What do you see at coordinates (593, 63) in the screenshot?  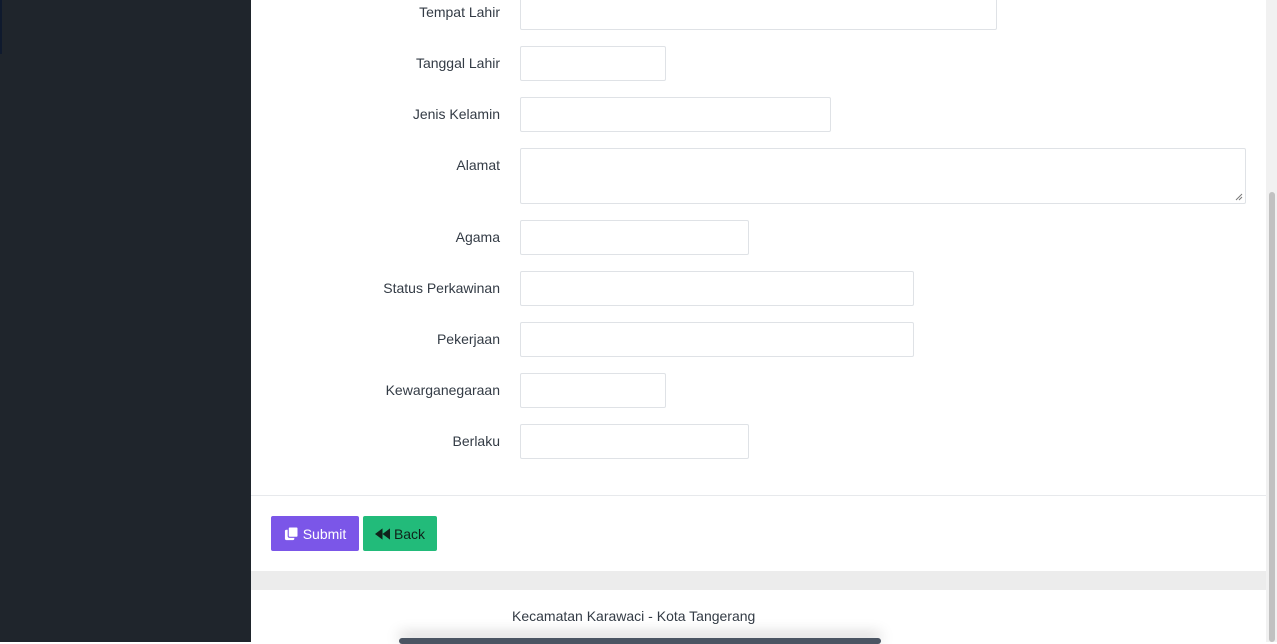 I see `tanggal-lahir-input` at bounding box center [593, 63].